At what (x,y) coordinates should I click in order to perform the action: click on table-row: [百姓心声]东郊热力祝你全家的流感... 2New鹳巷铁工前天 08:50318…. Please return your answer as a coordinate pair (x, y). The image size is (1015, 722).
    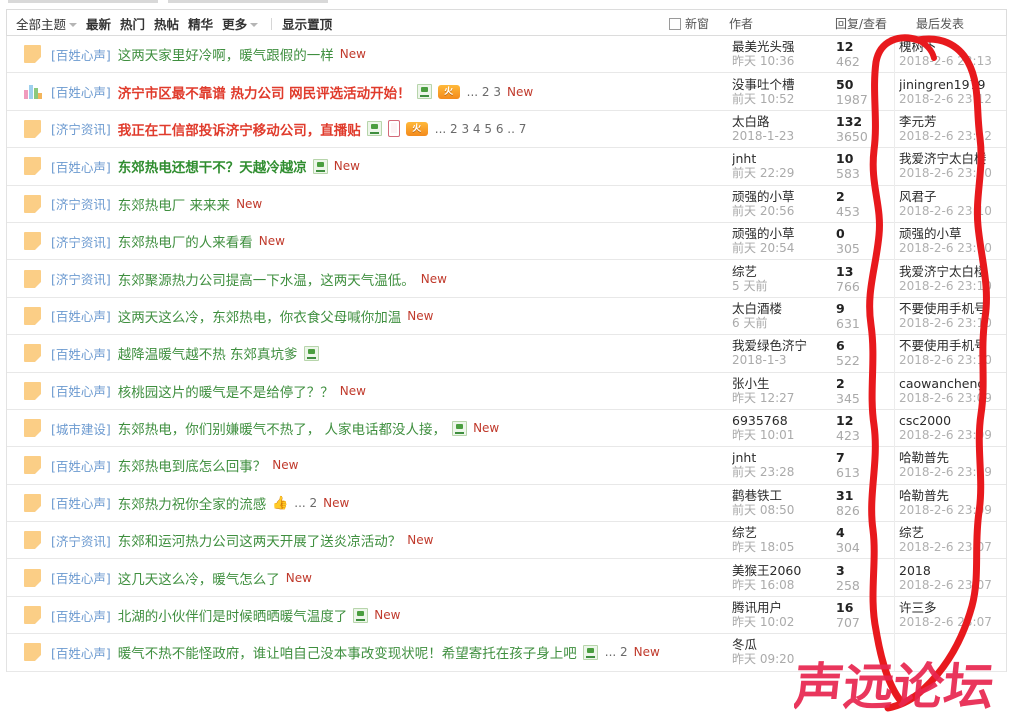
    Looking at the image, I should click on (506, 503).